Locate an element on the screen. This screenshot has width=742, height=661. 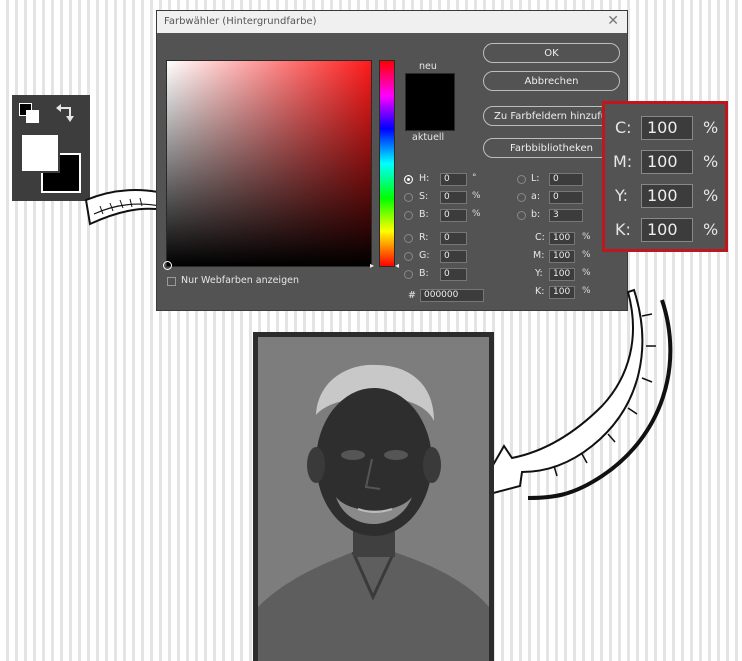
label-c: C: is located at coordinates (540, 237).